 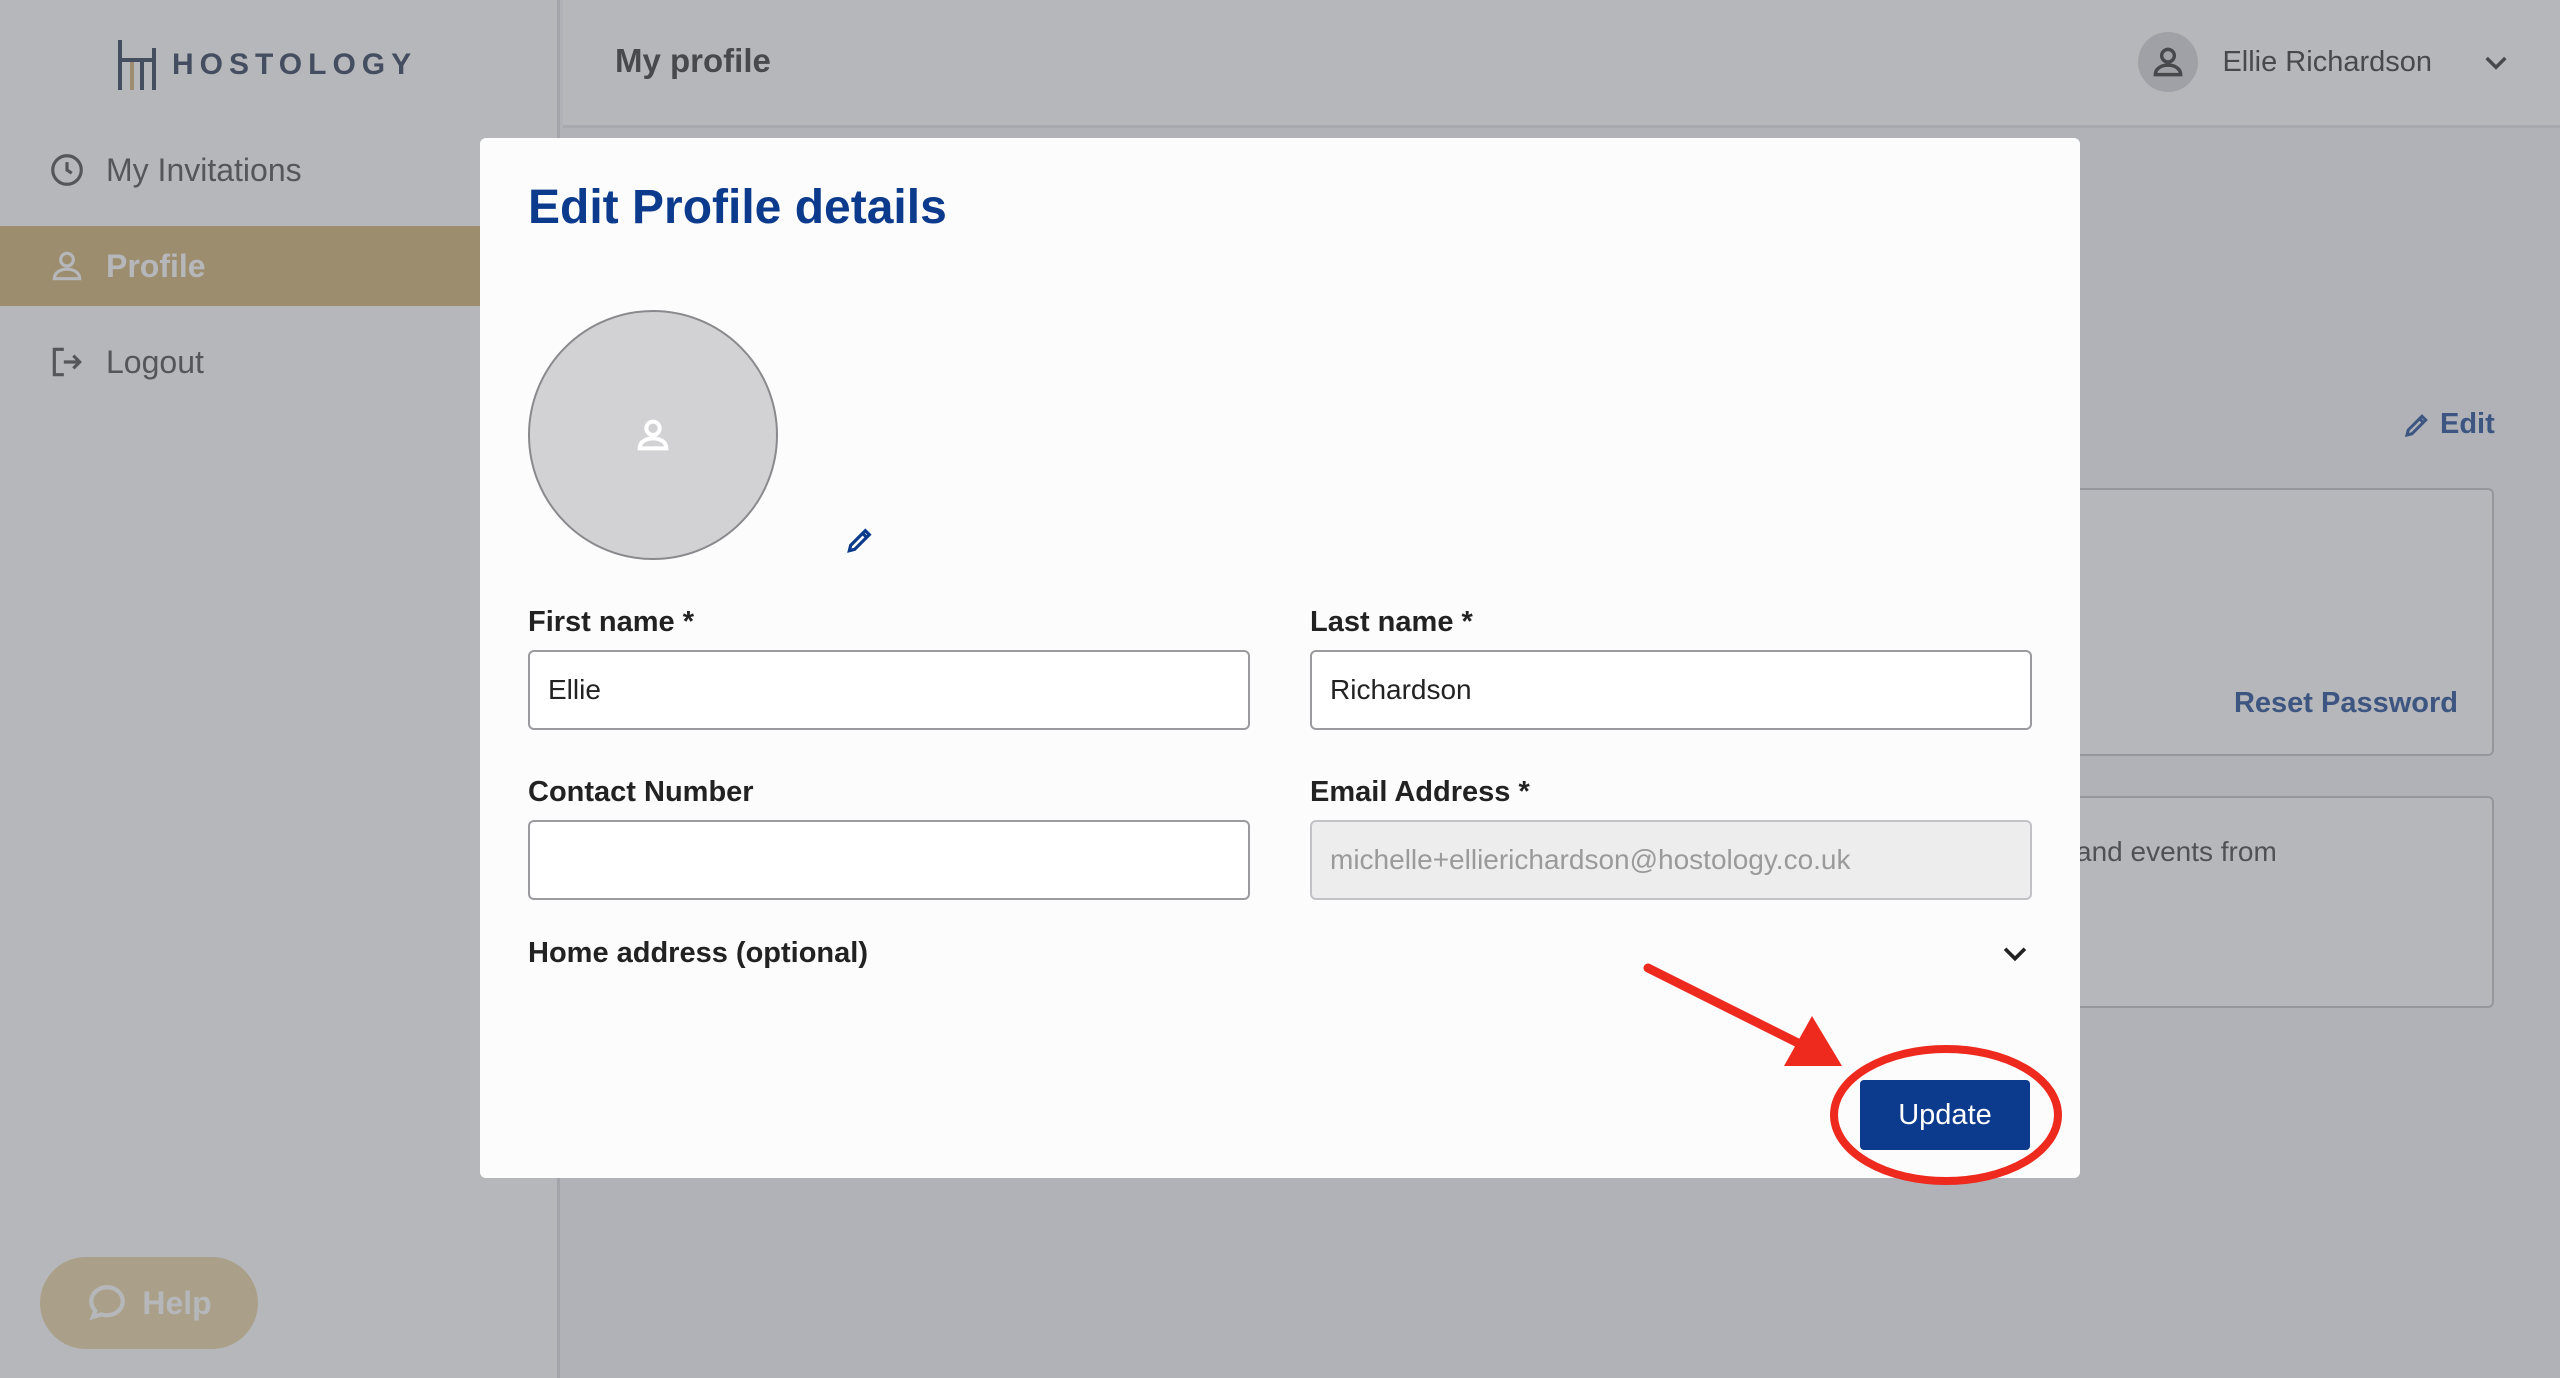 I want to click on first-name-label: First name *, so click(x=611, y=622).